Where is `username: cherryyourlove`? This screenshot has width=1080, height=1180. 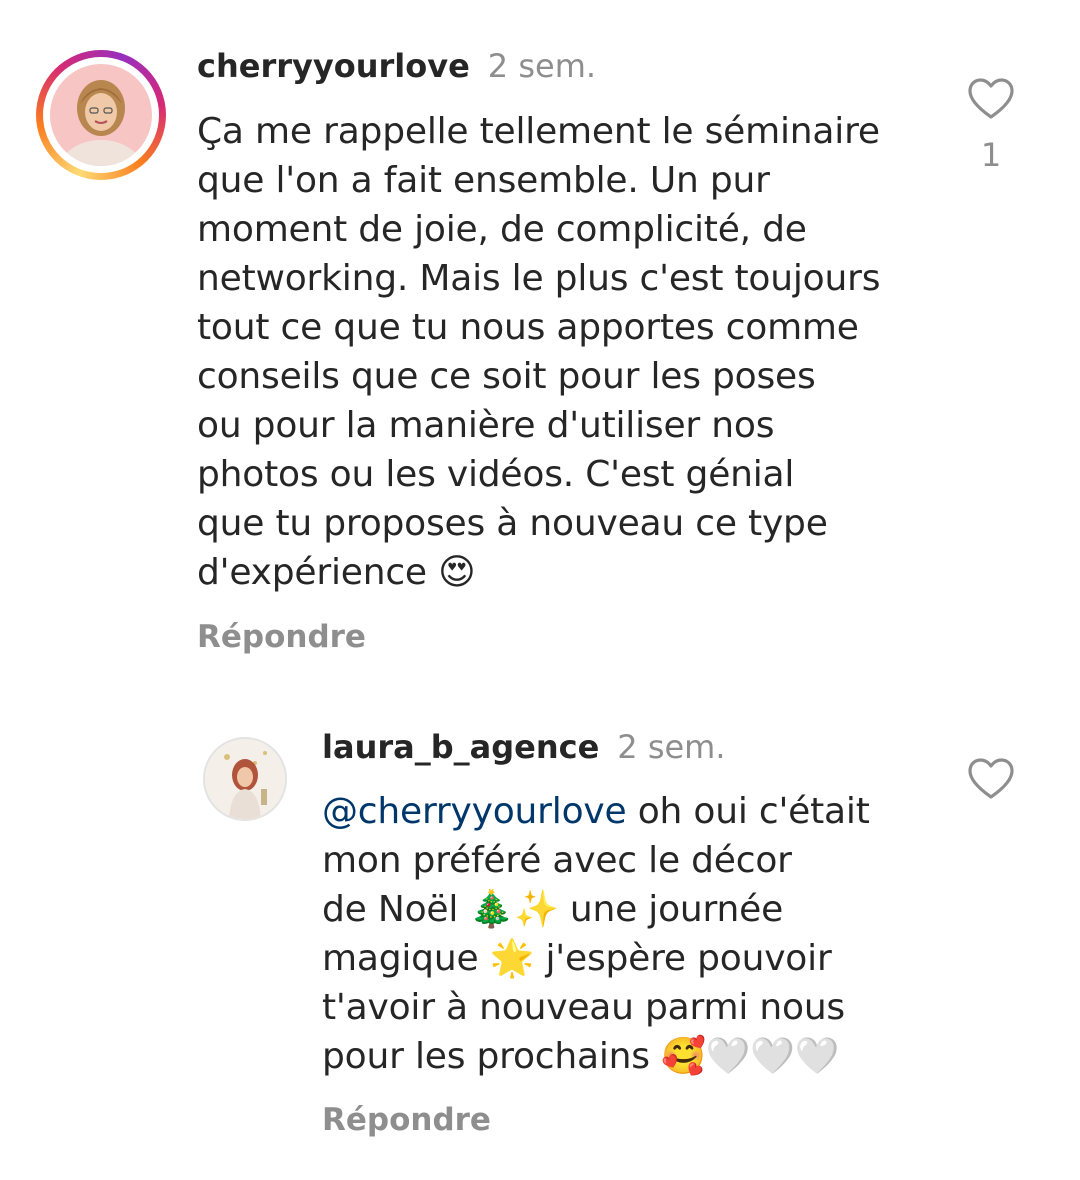 username: cherryyourlove is located at coordinates (333, 66).